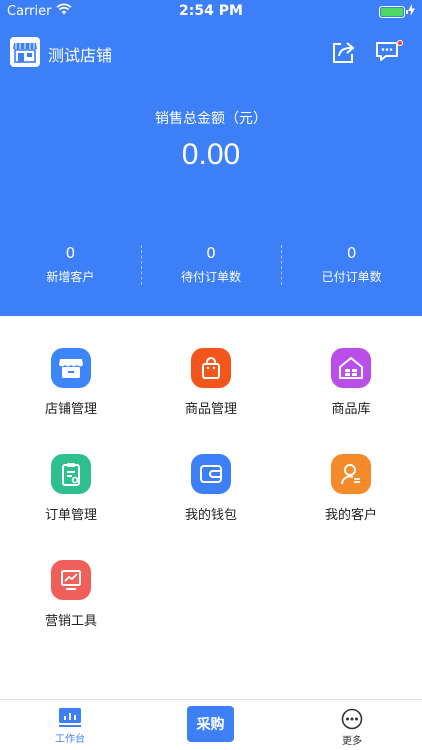 The height and width of the screenshot is (750, 422). I want to click on message-icon, so click(387, 51).